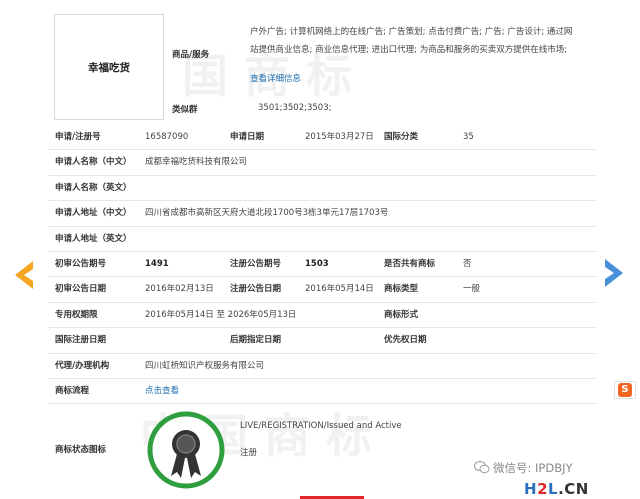 This screenshot has height=499, width=640. Describe the element at coordinates (24, 276) in the screenshot. I see `previous-arrow-icon` at that location.